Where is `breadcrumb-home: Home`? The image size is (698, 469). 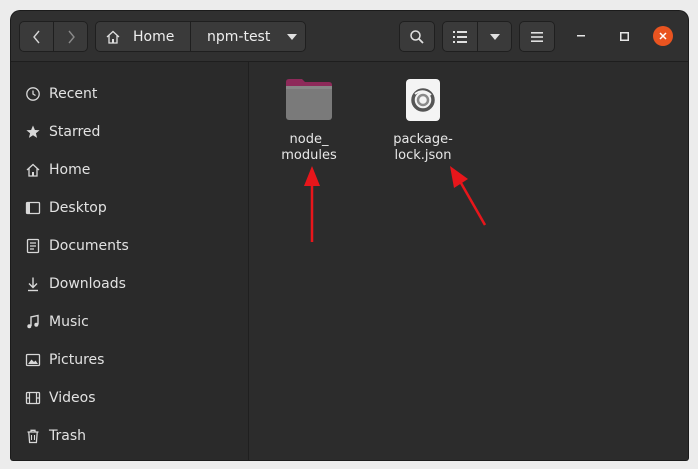 breadcrumb-home: Home is located at coordinates (143, 36).